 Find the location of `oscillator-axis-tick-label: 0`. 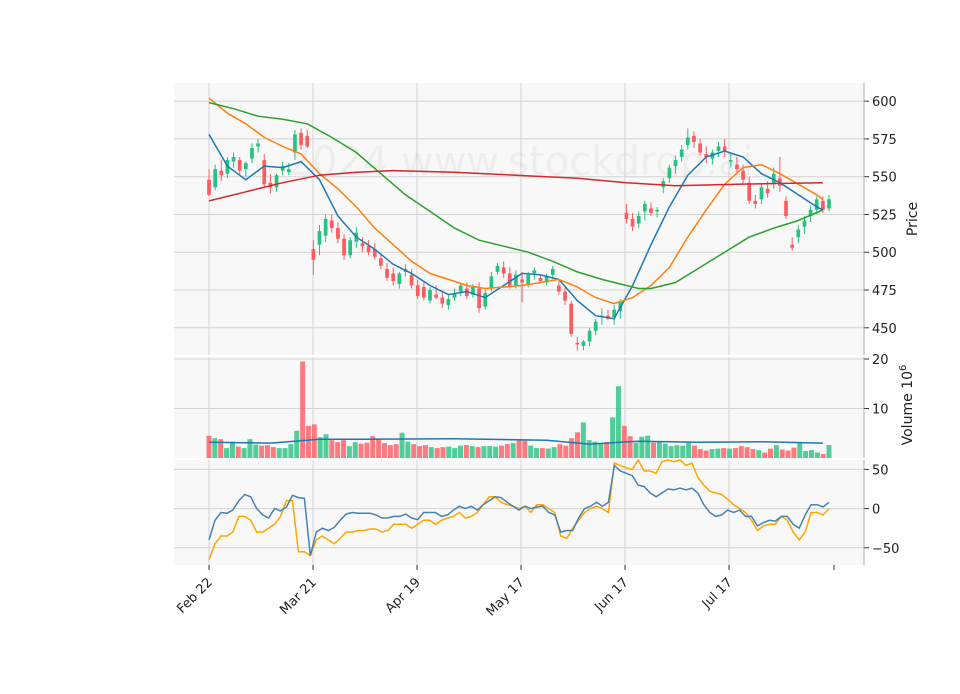

oscillator-axis-tick-label: 0 is located at coordinates (876, 510).